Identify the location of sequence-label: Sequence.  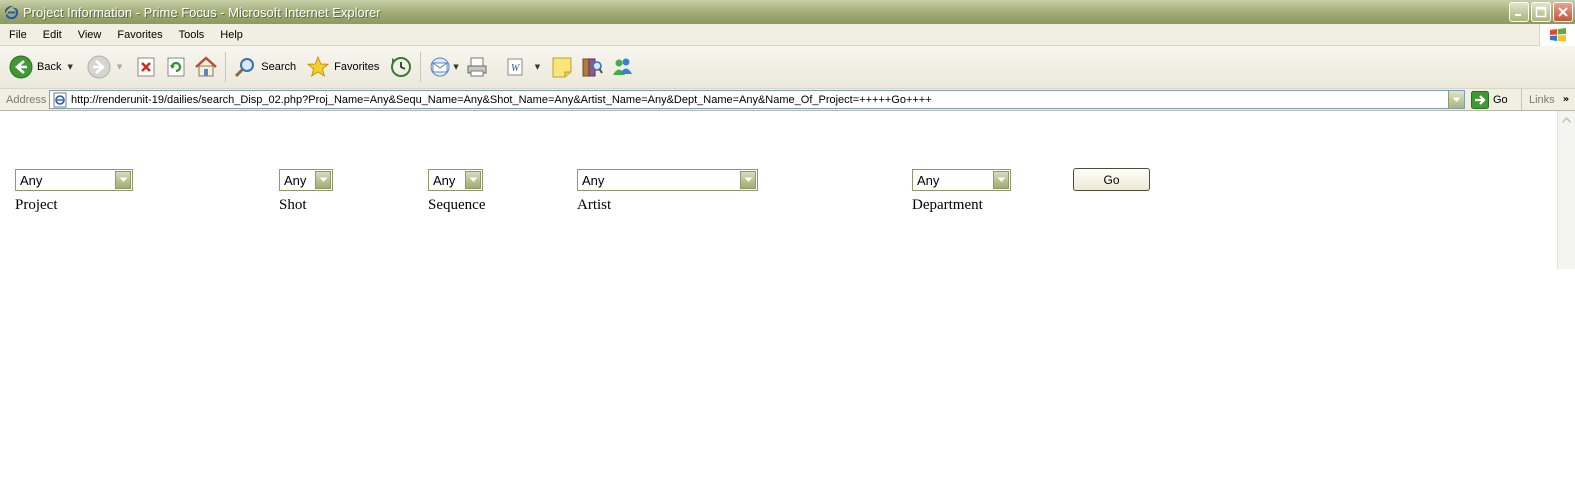
(457, 205).